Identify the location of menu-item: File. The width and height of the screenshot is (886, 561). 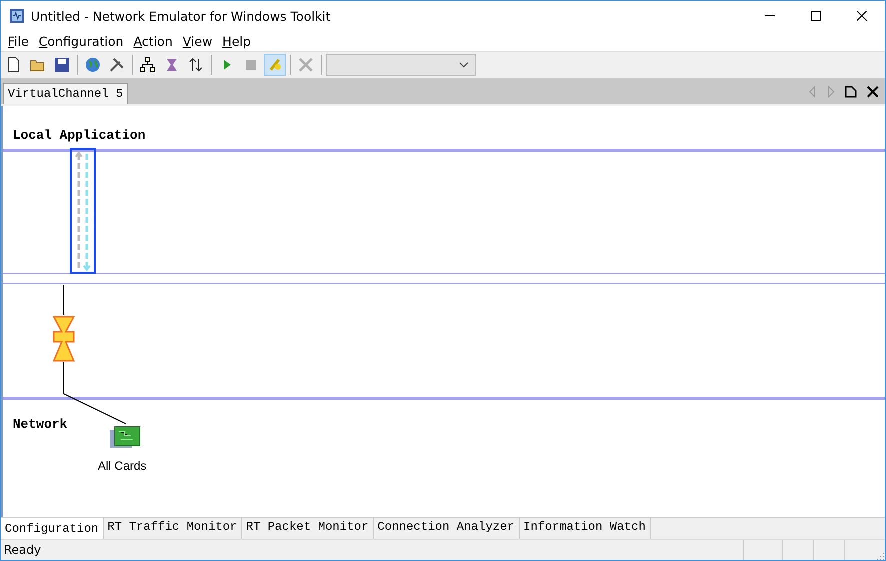
(18, 41).